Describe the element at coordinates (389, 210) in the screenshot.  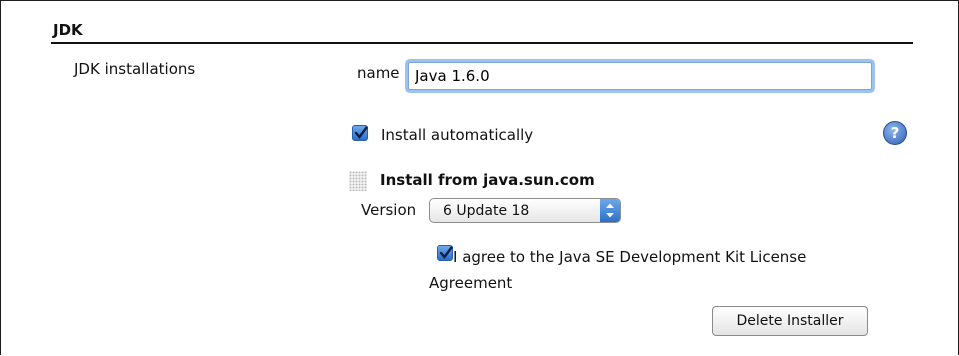
I see `version-label: Version` at that location.